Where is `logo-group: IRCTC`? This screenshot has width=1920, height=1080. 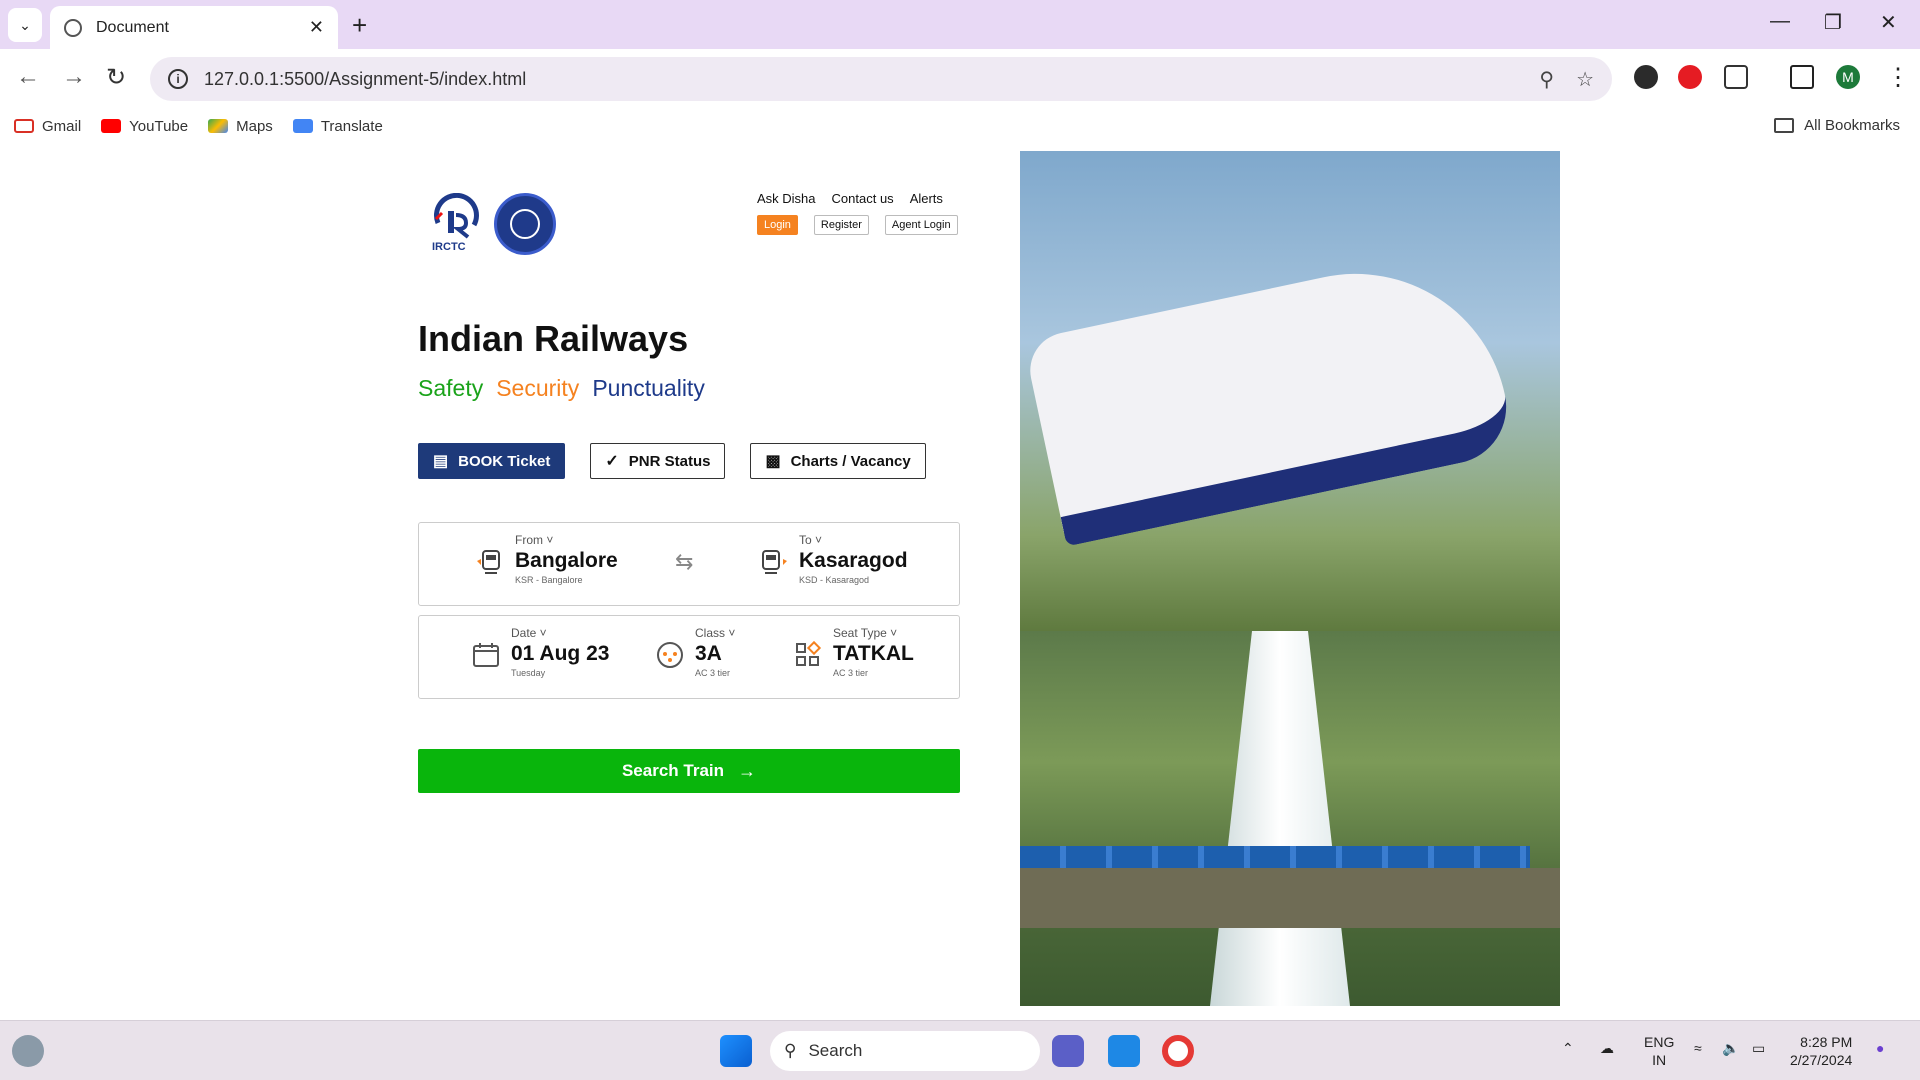 logo-group: IRCTC is located at coordinates (492, 223).